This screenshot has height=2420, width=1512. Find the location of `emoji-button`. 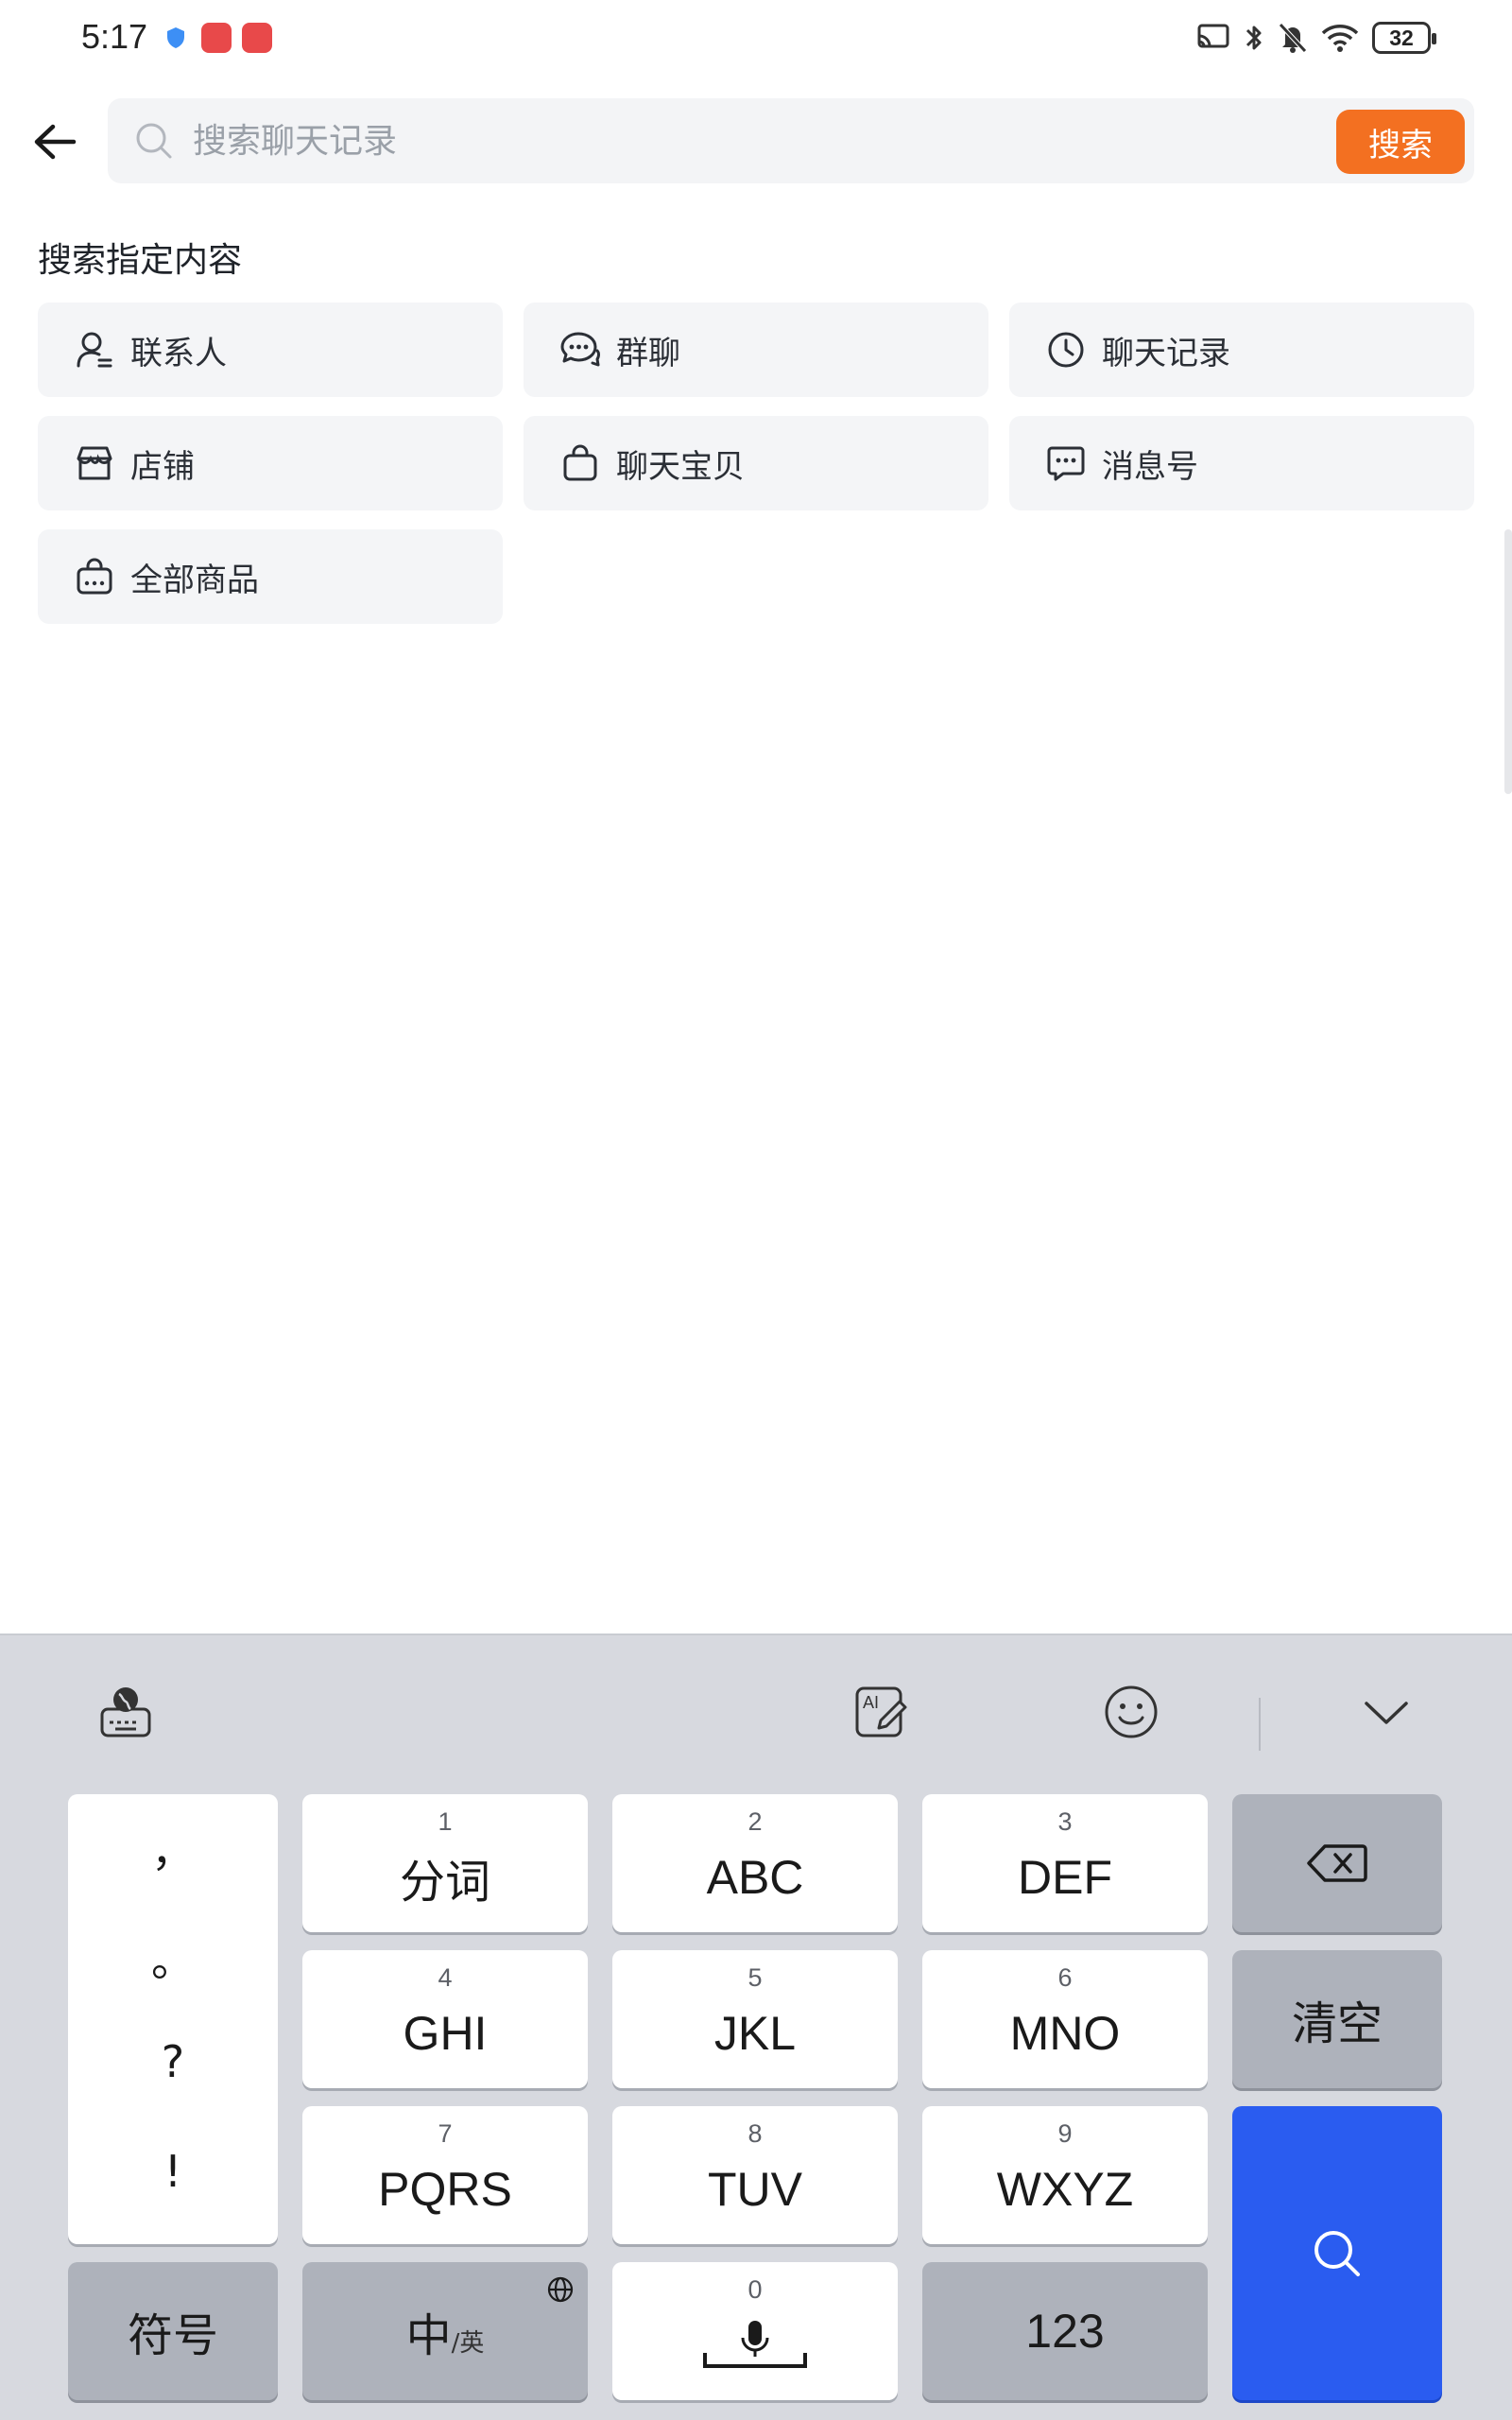

emoji-button is located at coordinates (1131, 1712).